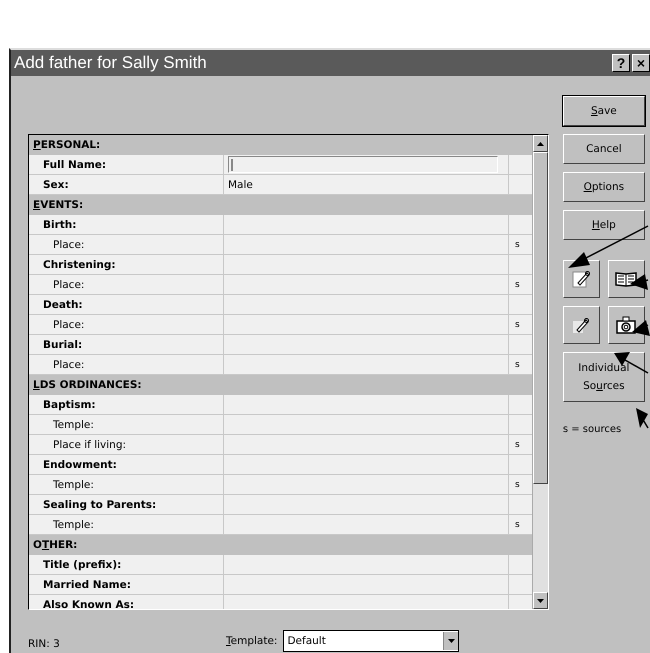 Image resolution: width=650 pixels, height=653 pixels. Describe the element at coordinates (126, 344) in the screenshot. I see `field-label: Burial:` at that location.